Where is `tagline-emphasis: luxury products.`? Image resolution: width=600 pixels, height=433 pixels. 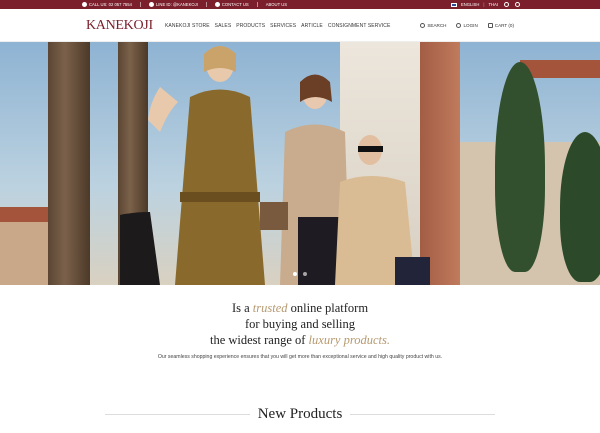
tagline-emphasis: luxury products. is located at coordinates (349, 340).